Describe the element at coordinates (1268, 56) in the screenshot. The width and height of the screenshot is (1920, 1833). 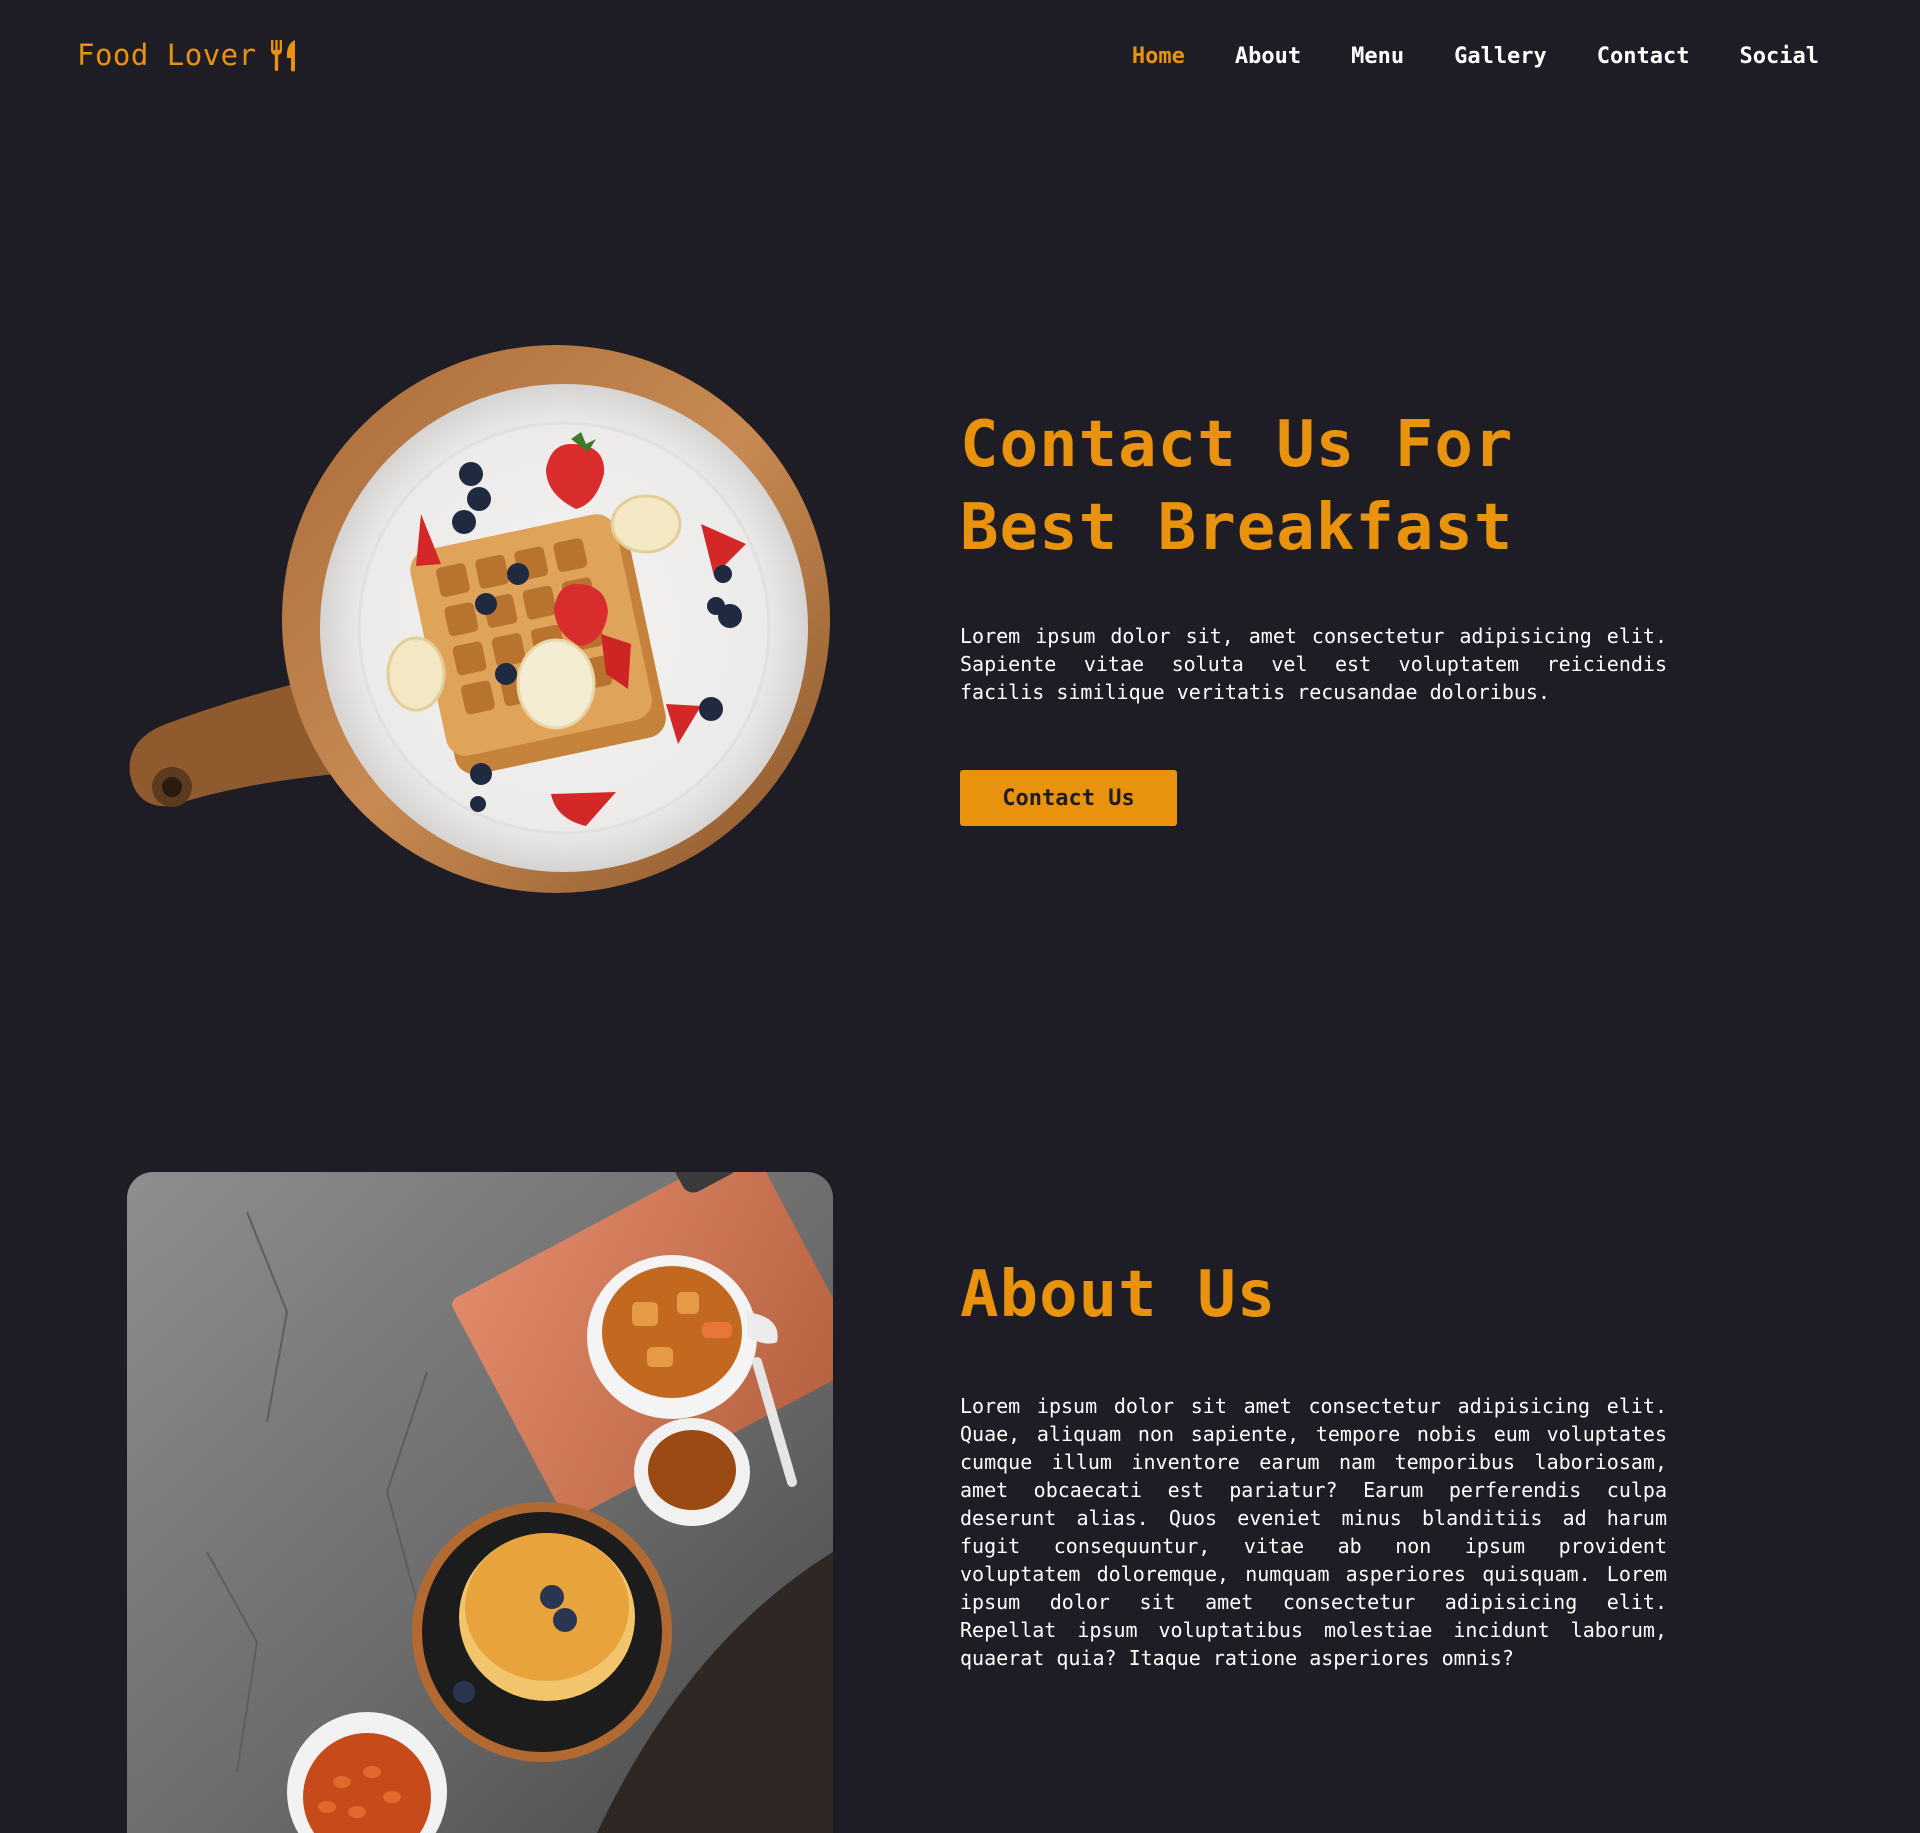
I see `nav-link-about: About` at that location.